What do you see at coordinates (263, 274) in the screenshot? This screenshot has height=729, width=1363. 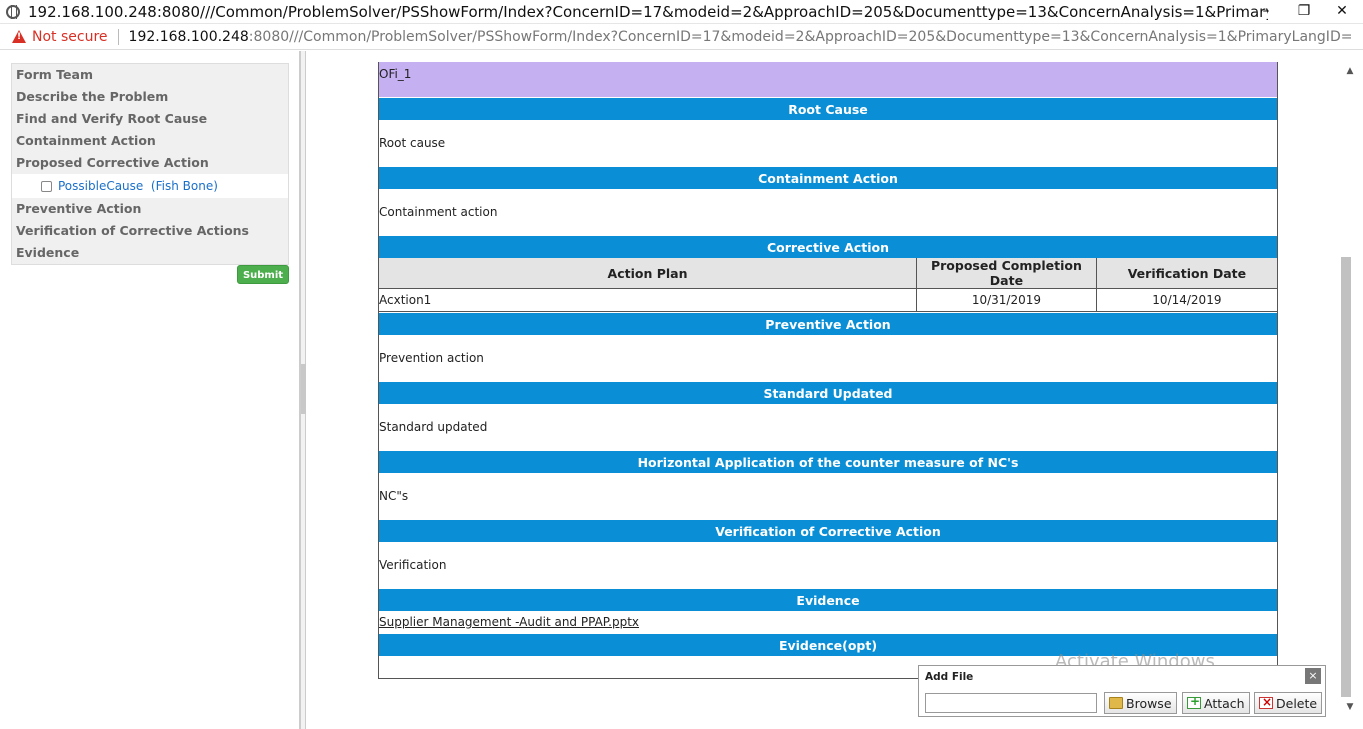 I see `submit-button: Submit` at bounding box center [263, 274].